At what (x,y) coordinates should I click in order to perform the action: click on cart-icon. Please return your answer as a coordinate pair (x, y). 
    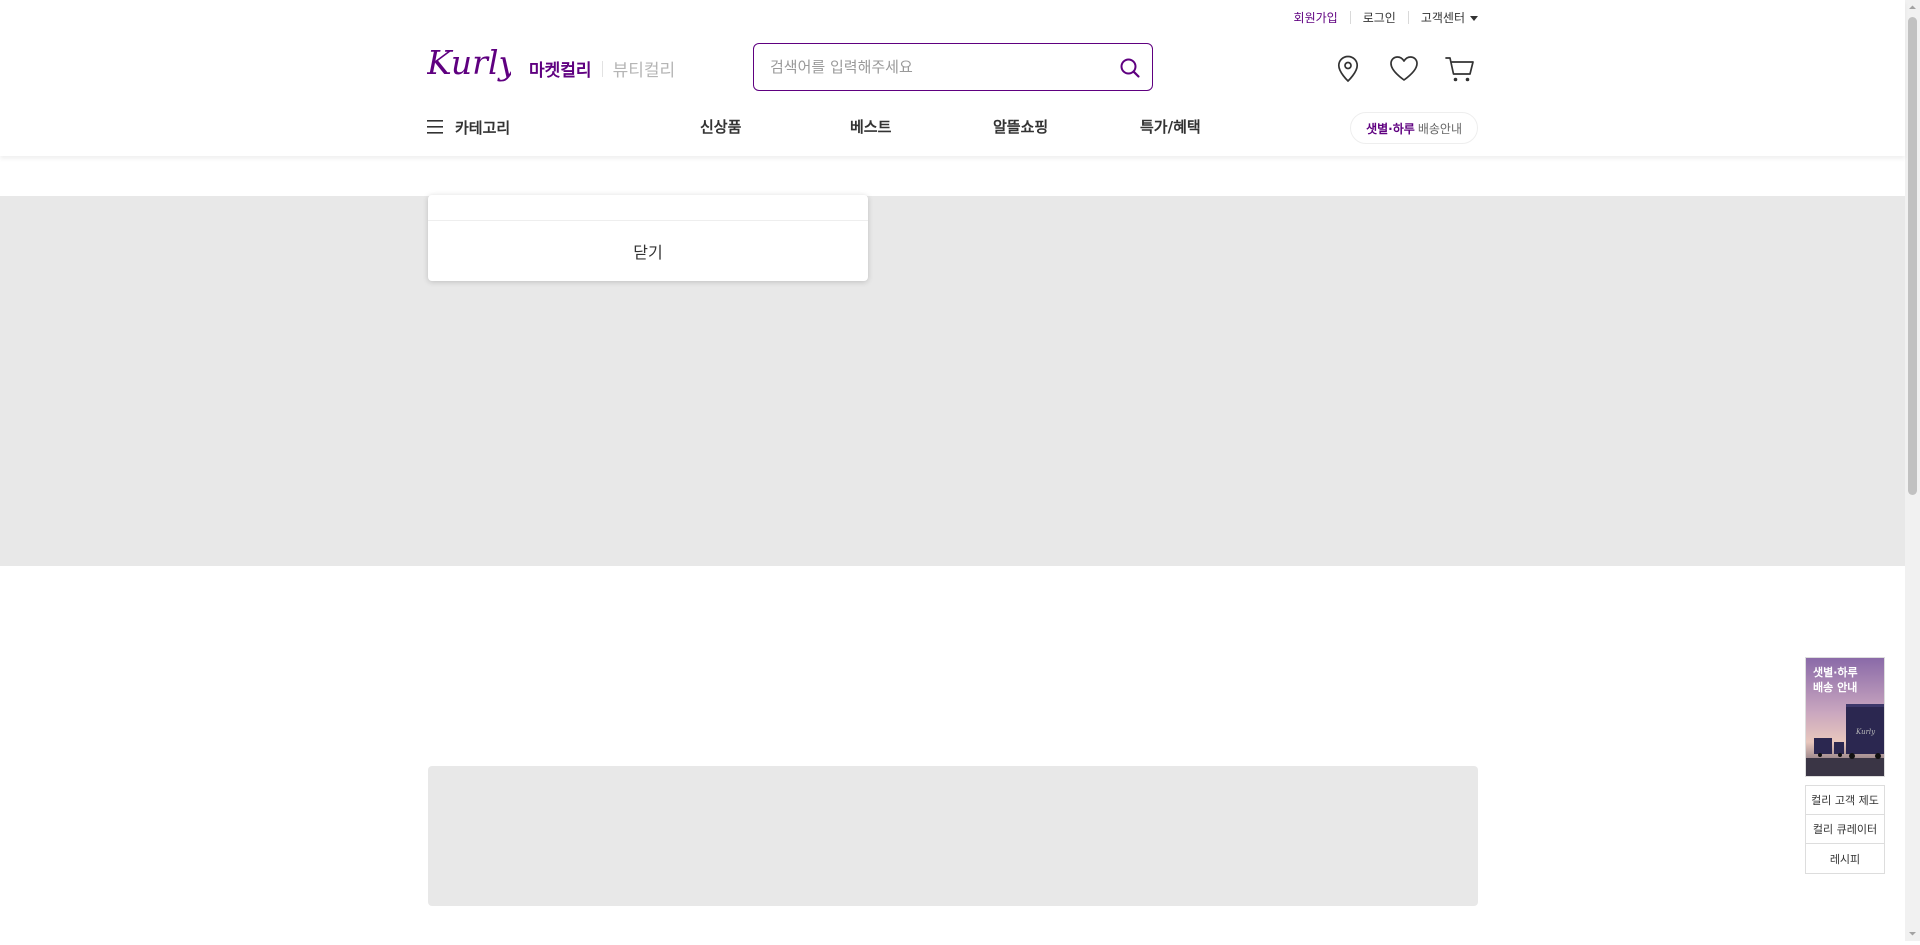
    Looking at the image, I should click on (1459, 69).